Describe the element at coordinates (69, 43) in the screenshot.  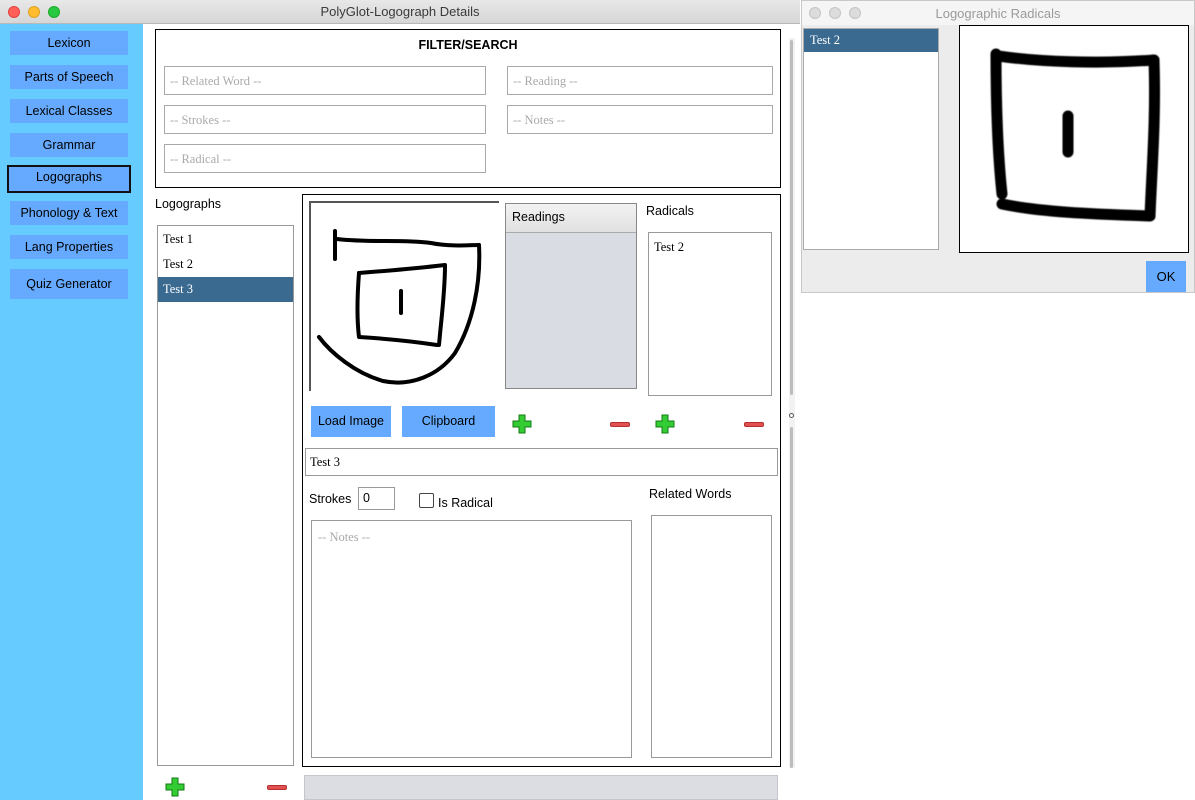
I see `sidebar-item-lexicon: Lexicon` at that location.